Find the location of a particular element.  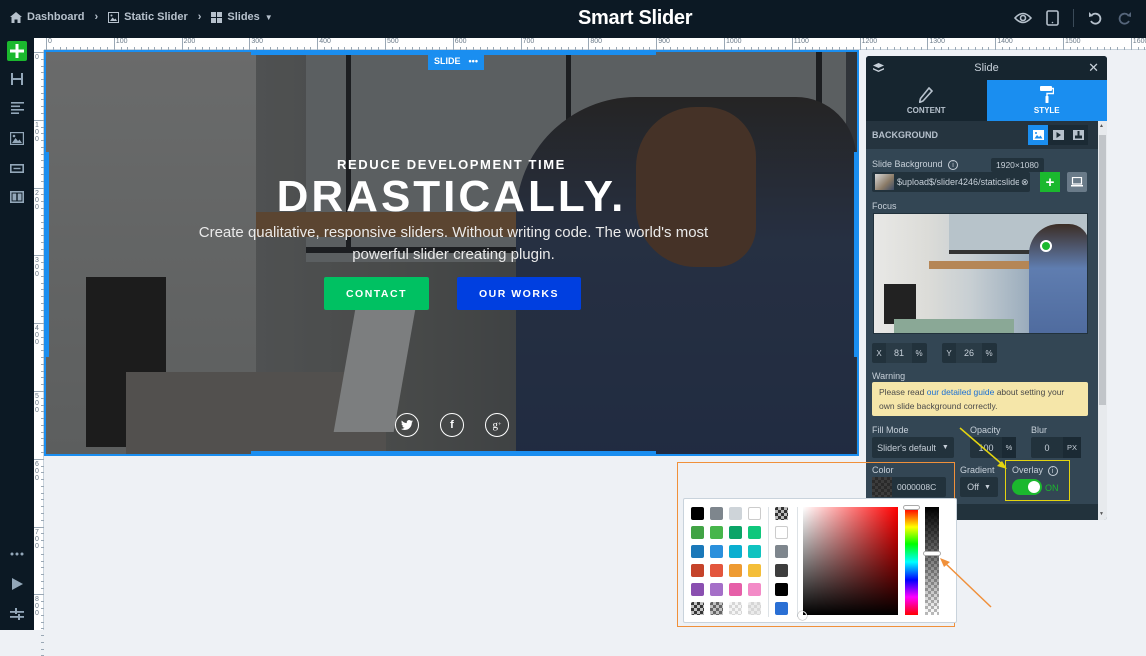

breadcrumb-slides: Slides ▼ is located at coordinates (242, 17).